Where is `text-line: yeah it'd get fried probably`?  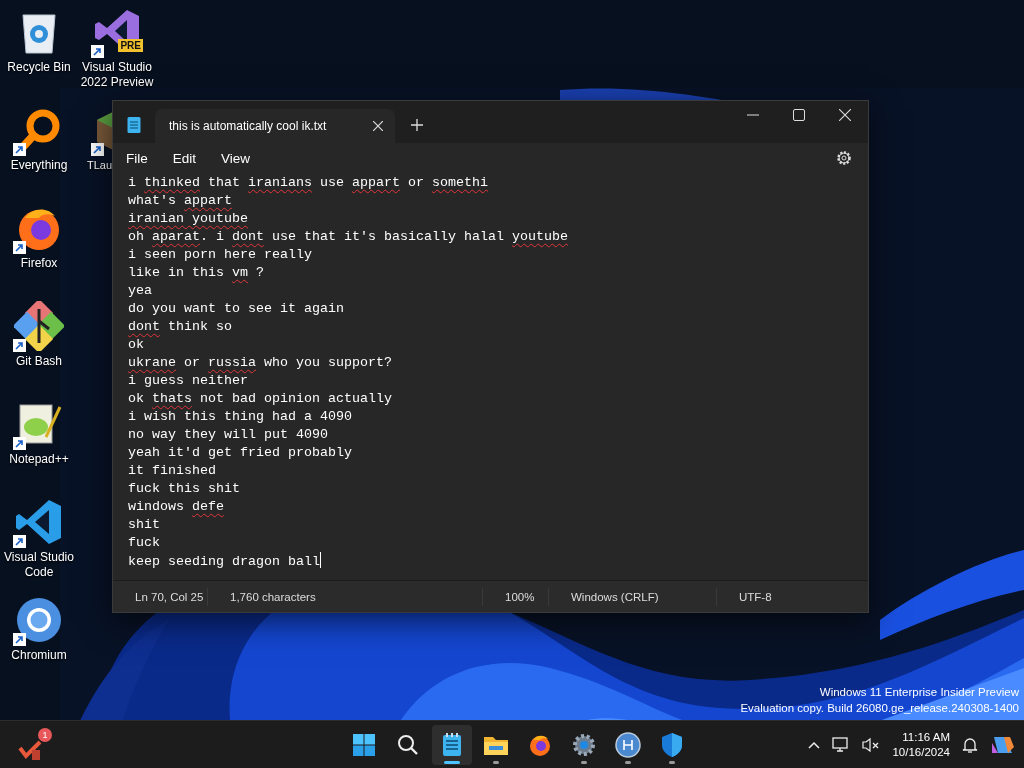
text-line: yeah it'd get fried probably is located at coordinates (240, 453).